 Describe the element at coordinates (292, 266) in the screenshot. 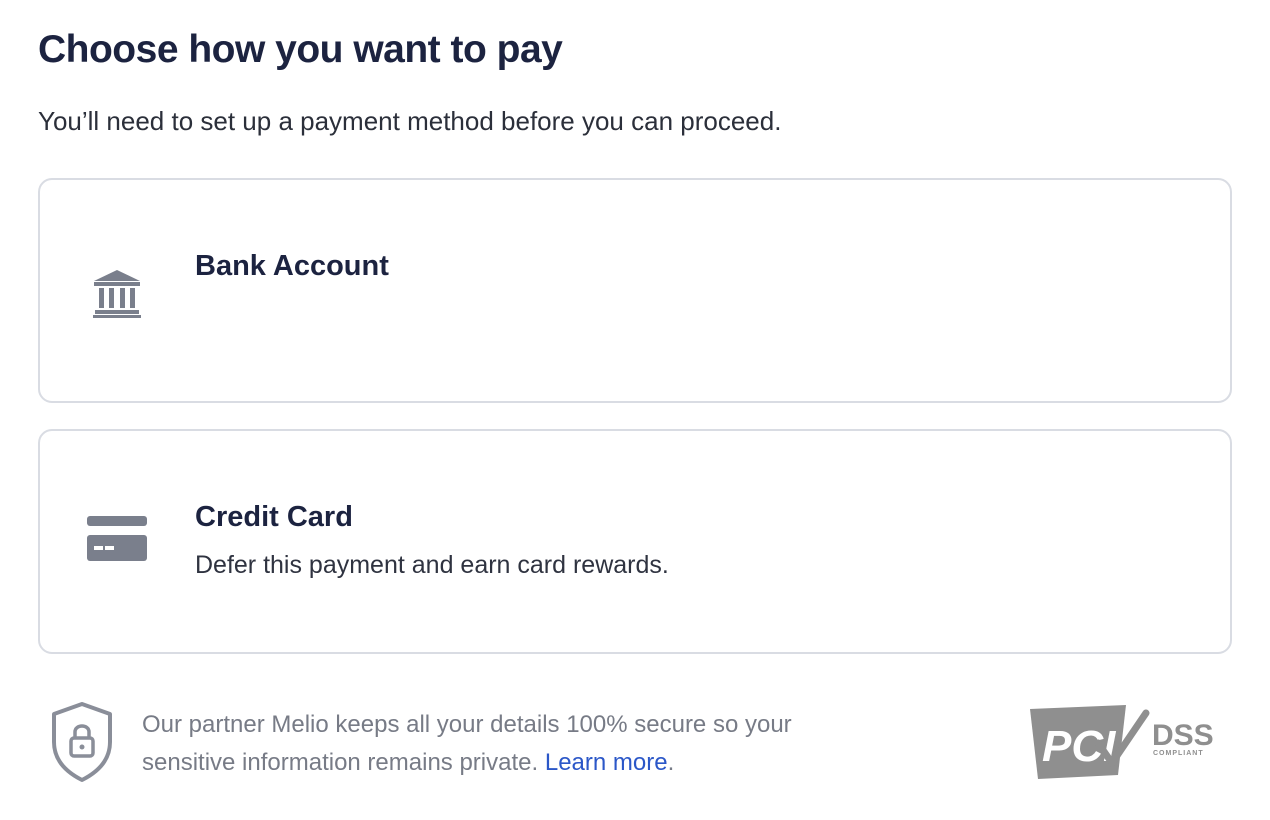

I see `bank-account-label: Bank Account` at that location.